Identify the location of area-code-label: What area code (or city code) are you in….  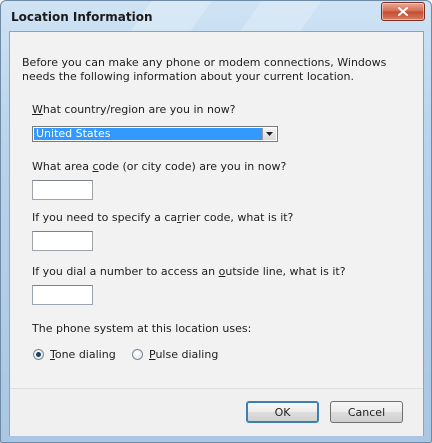
(159, 166).